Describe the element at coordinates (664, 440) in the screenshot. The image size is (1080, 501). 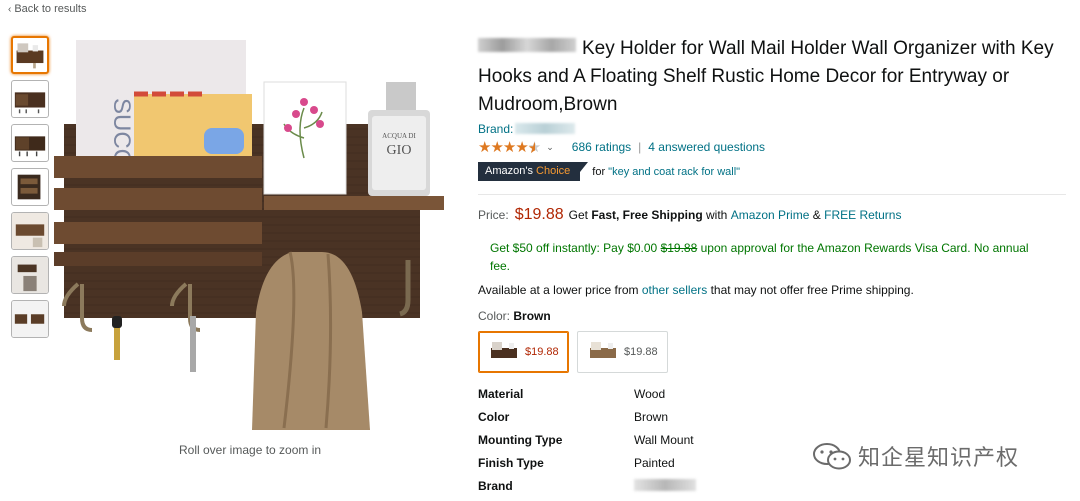
I see `spec-value: Wall Mount` at that location.